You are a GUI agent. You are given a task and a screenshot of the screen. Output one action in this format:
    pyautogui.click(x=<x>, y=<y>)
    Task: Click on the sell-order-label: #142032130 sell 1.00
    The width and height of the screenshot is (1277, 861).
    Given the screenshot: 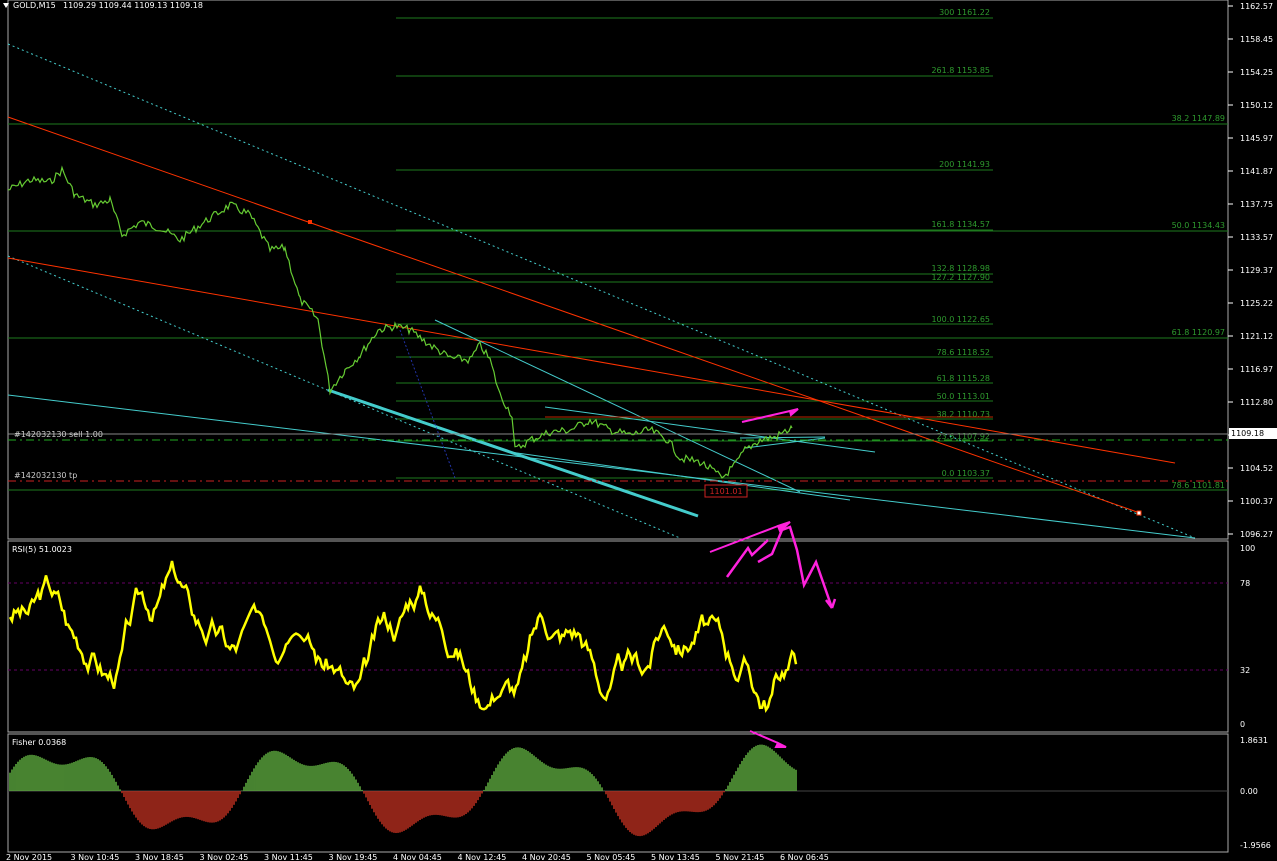 What is the action you would take?
    pyautogui.click(x=58, y=434)
    